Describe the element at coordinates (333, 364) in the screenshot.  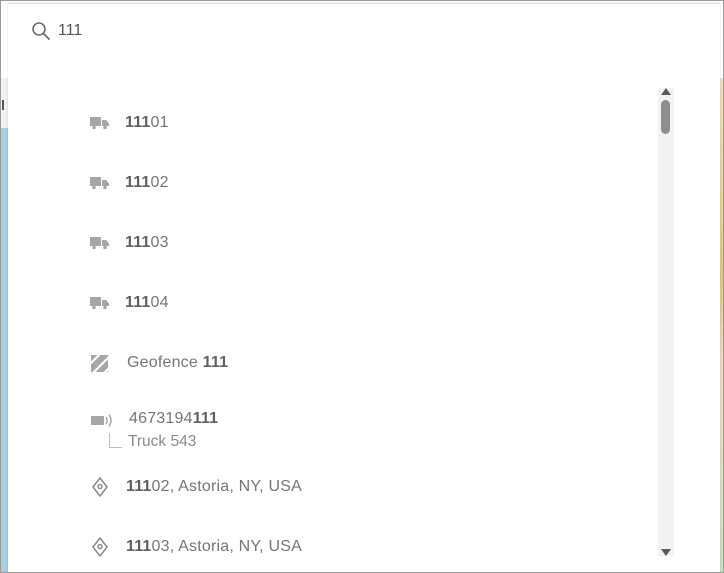
I see `result-geofence-111: Geofence 111` at that location.